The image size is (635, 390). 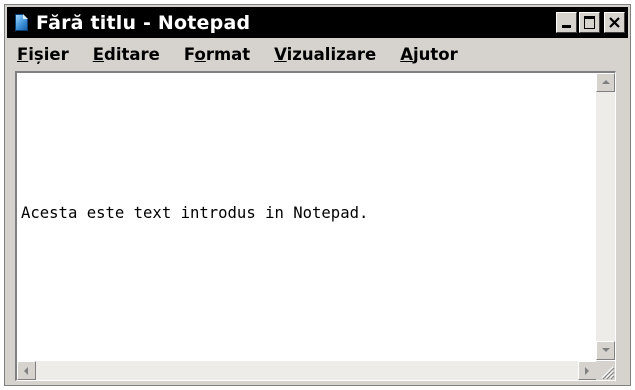 I want to click on scroll-down-button, so click(x=605, y=350).